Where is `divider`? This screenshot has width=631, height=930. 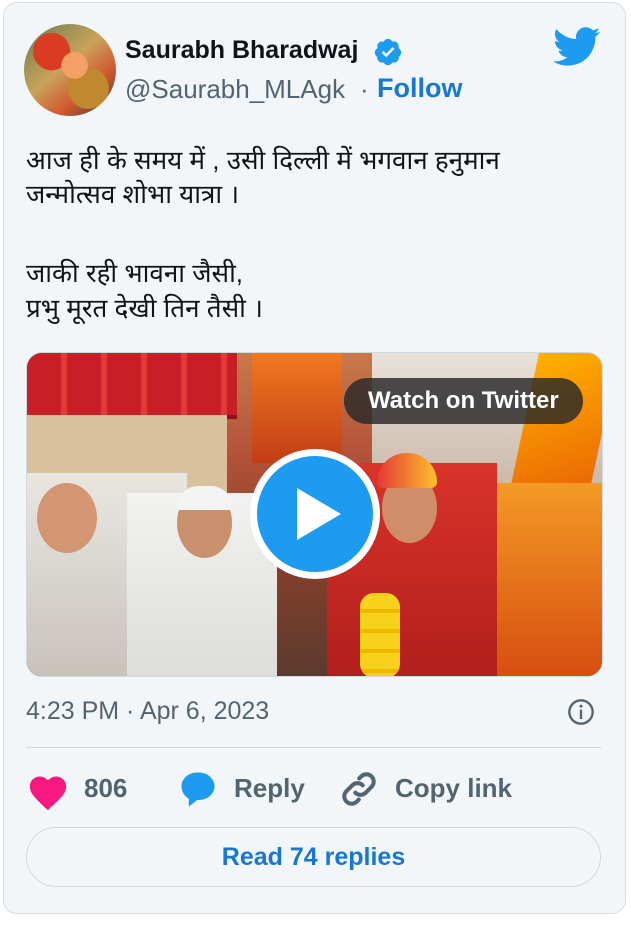
divider is located at coordinates (313, 747).